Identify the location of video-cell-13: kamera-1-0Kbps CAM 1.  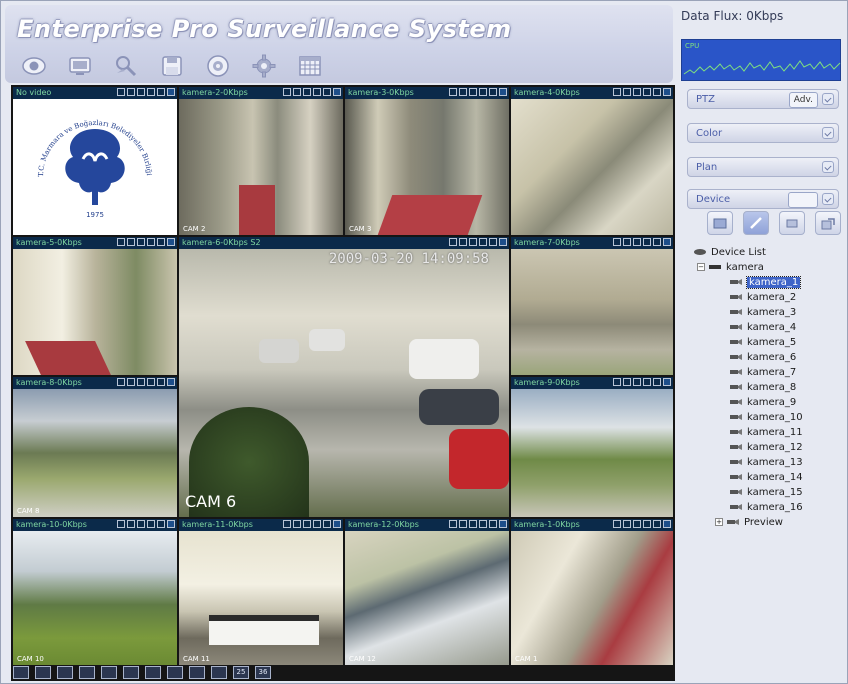
(592, 592).